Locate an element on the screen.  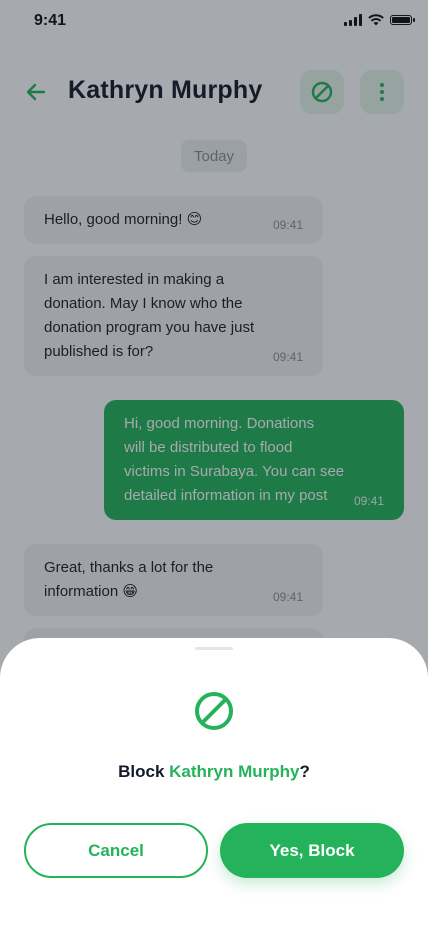
sheet-drag-handle is located at coordinates (214, 648).